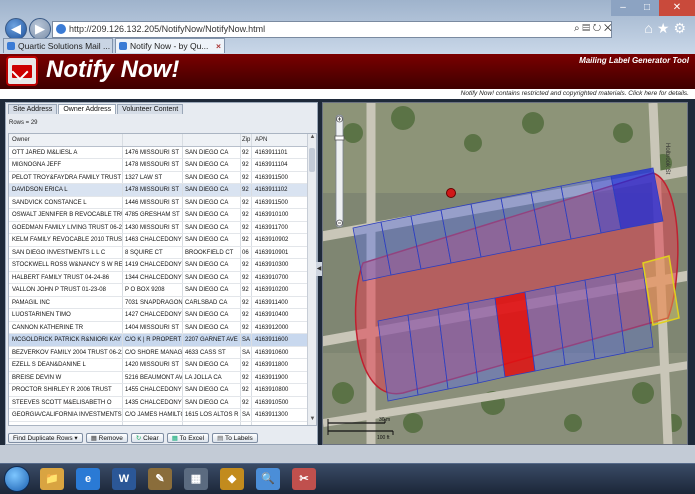 This screenshot has height=494, width=695. Describe the element at coordinates (647, 8) in the screenshot. I see `maximize-button: □` at that location.